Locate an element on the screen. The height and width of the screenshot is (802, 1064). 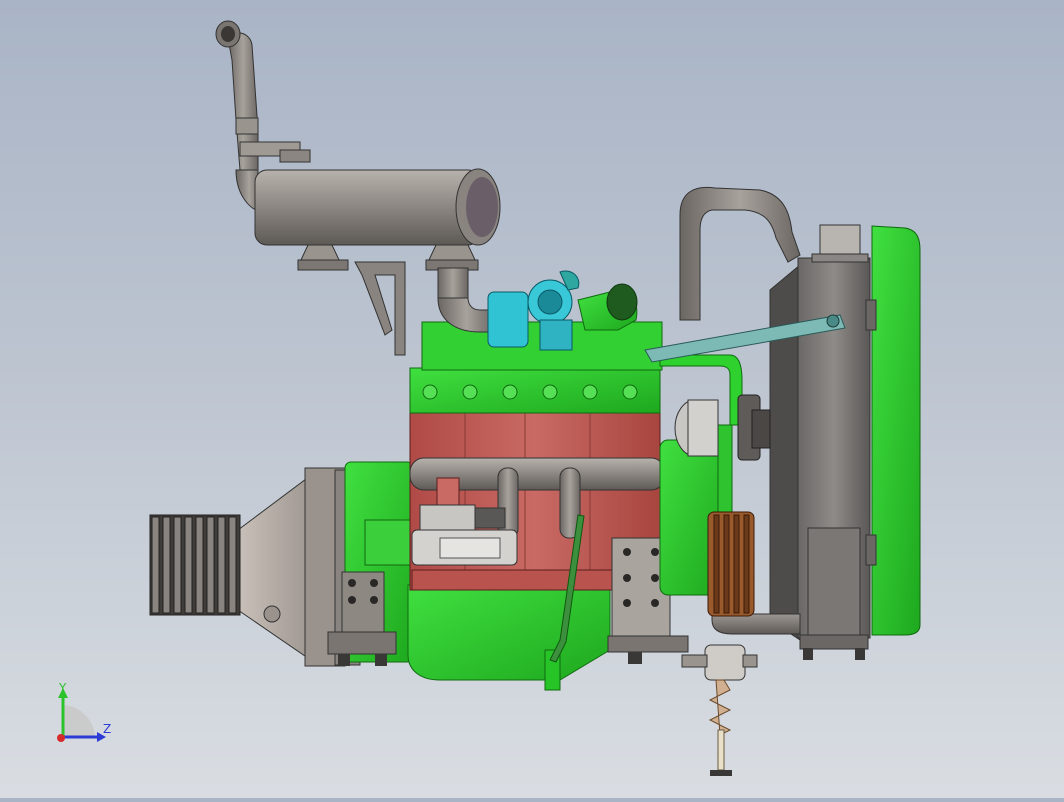
drive-pulley is located at coordinates (195, 565).